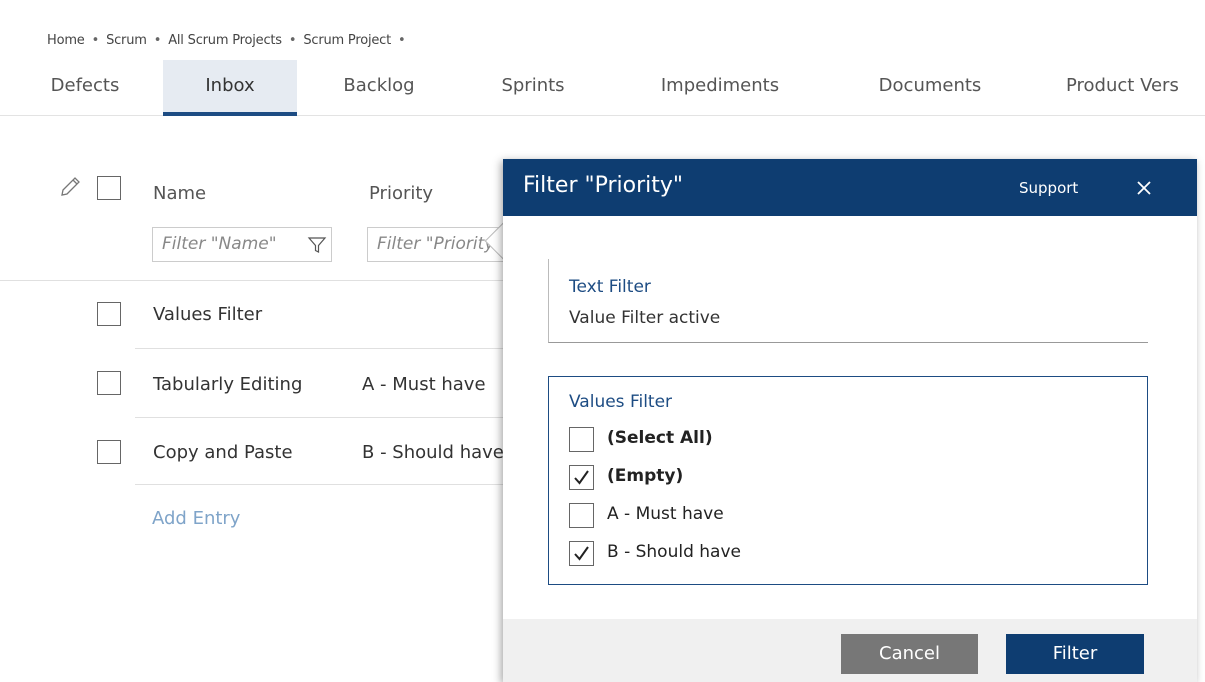  What do you see at coordinates (196, 518) in the screenshot?
I see `add-entry-link: Add Entry` at bounding box center [196, 518].